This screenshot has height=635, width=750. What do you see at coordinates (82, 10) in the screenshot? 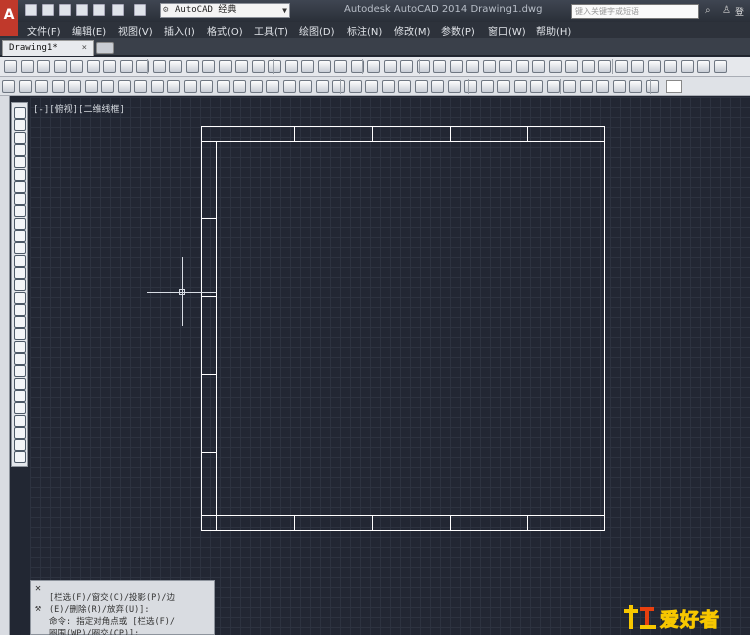
I see `save-as-icon` at bounding box center [82, 10].